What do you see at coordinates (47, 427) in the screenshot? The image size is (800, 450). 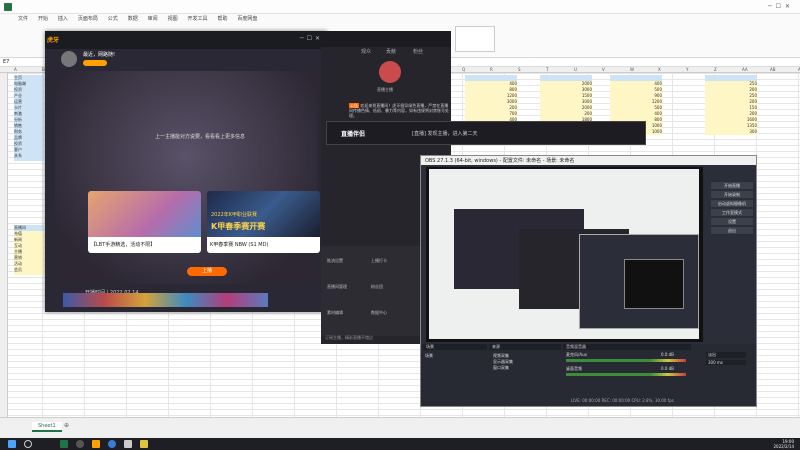 I see `sheet-tab: Sheet1` at bounding box center [47, 427].